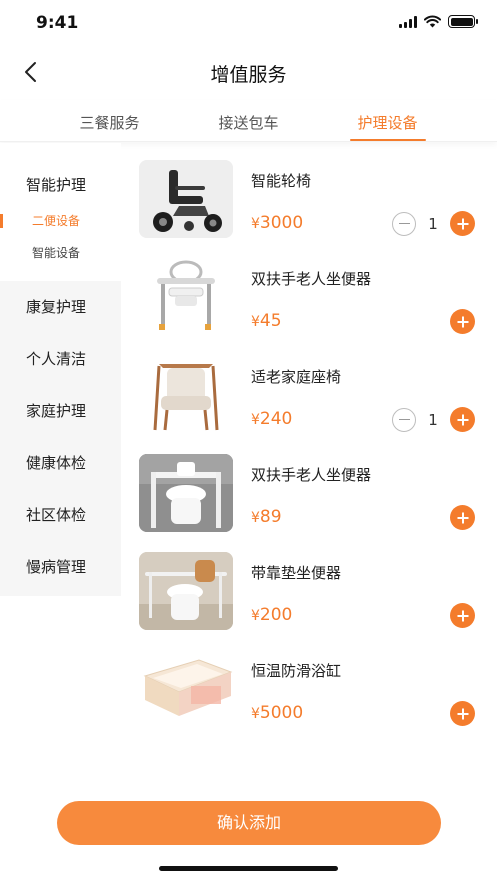  Describe the element at coordinates (281, 181) in the screenshot. I see `product-name: 智能轮椅` at that location.